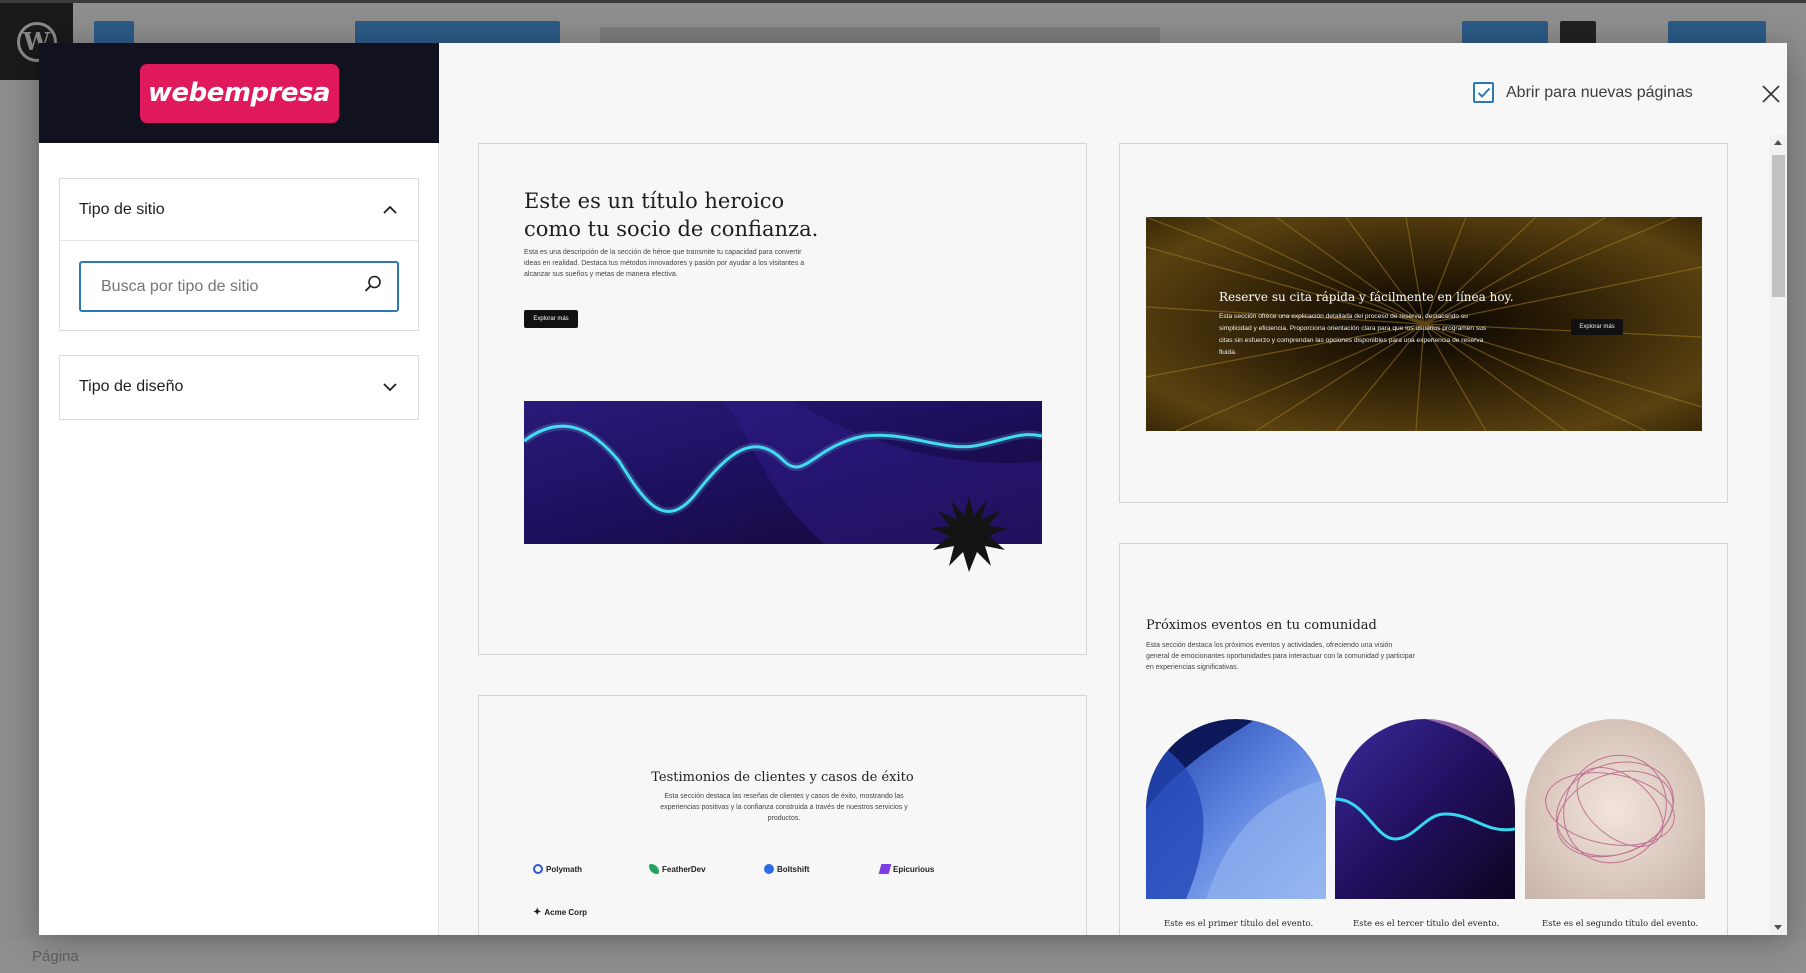 Image resolution: width=1806 pixels, height=973 pixels. I want to click on chevron-down-icon, so click(390, 387).